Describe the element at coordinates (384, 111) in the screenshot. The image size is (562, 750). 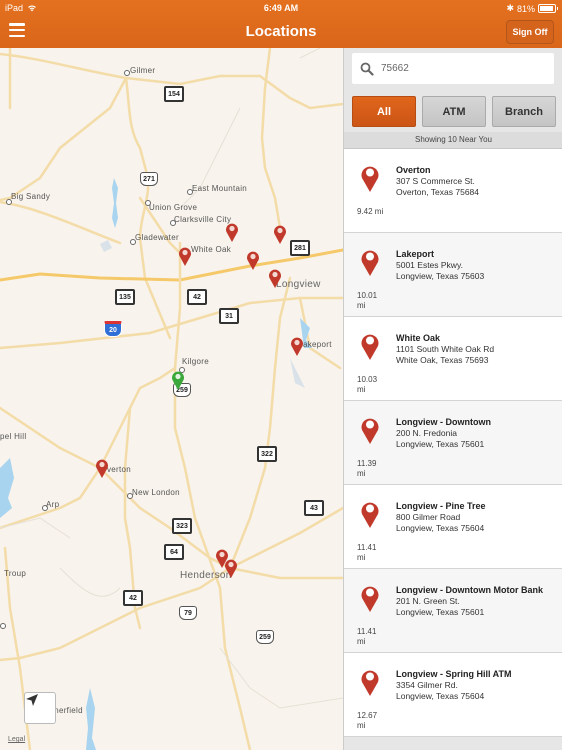
I see `filter-all-button: All` at that location.